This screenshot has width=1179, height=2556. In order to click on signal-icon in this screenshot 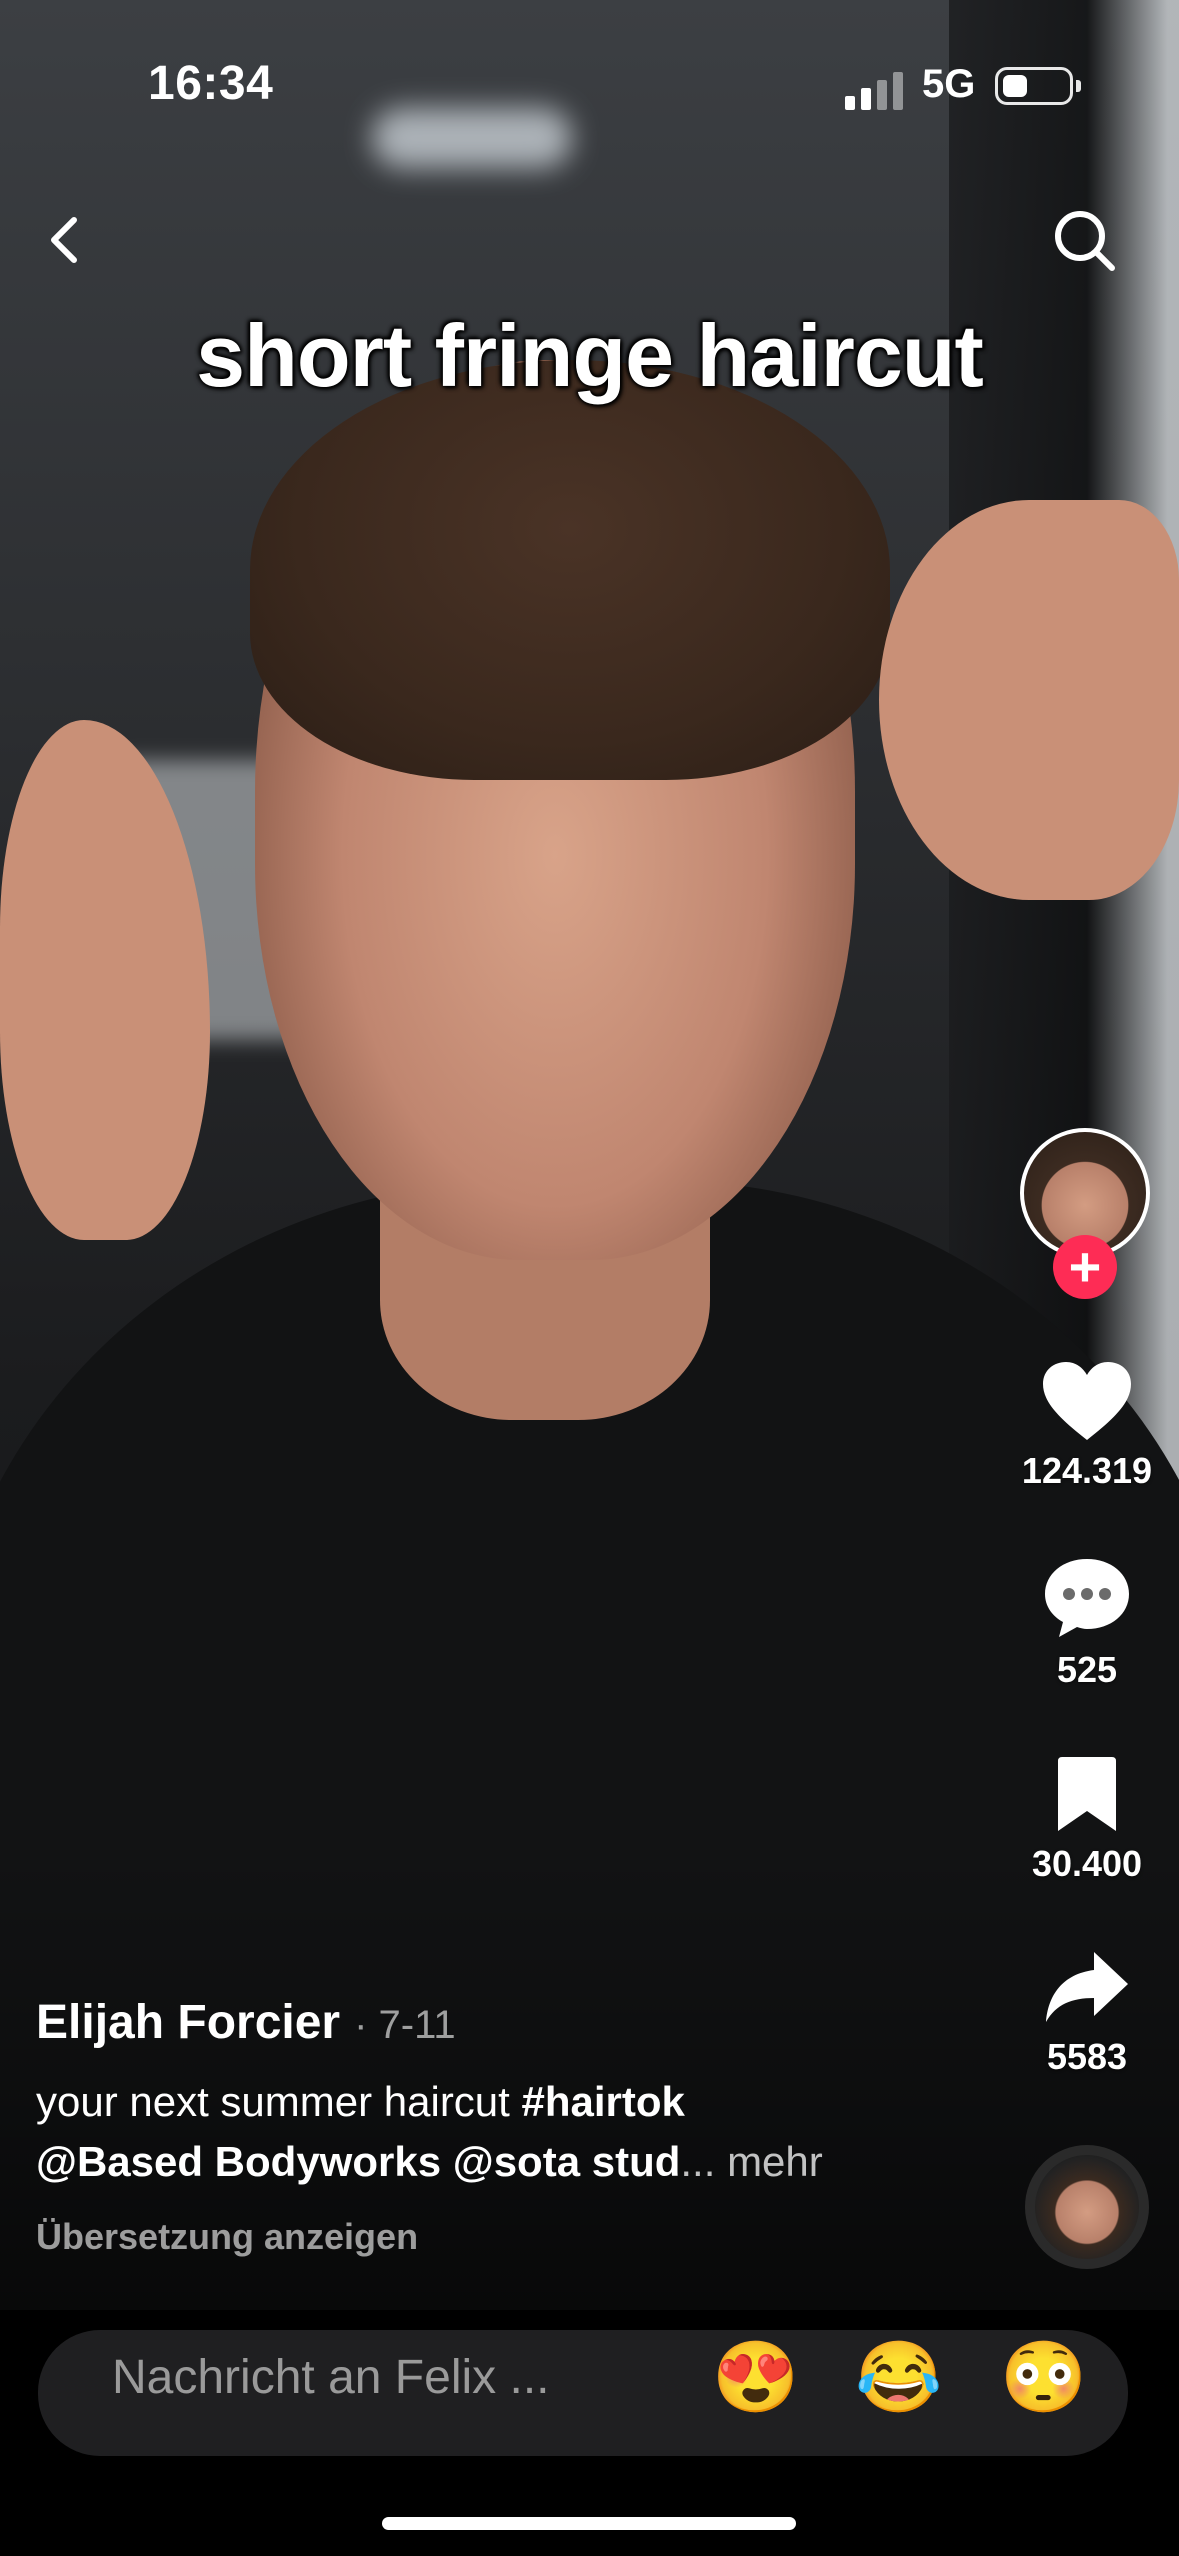, I will do `click(875, 90)`.